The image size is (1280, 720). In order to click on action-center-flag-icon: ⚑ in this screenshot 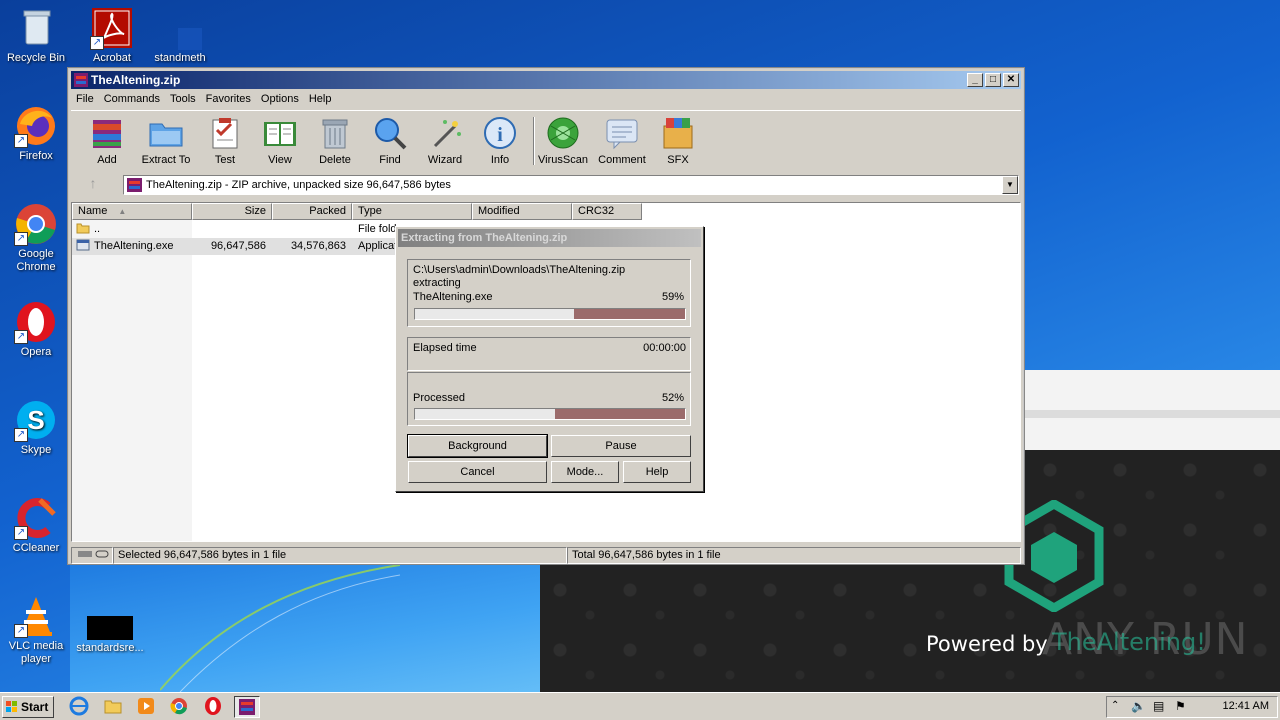, I will do `click(1180, 706)`.